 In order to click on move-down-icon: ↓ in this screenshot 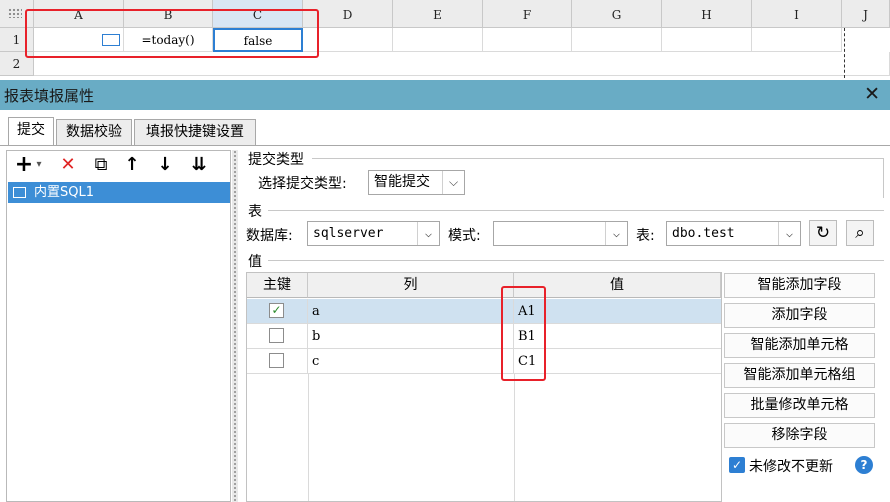, I will do `click(165, 165)`.